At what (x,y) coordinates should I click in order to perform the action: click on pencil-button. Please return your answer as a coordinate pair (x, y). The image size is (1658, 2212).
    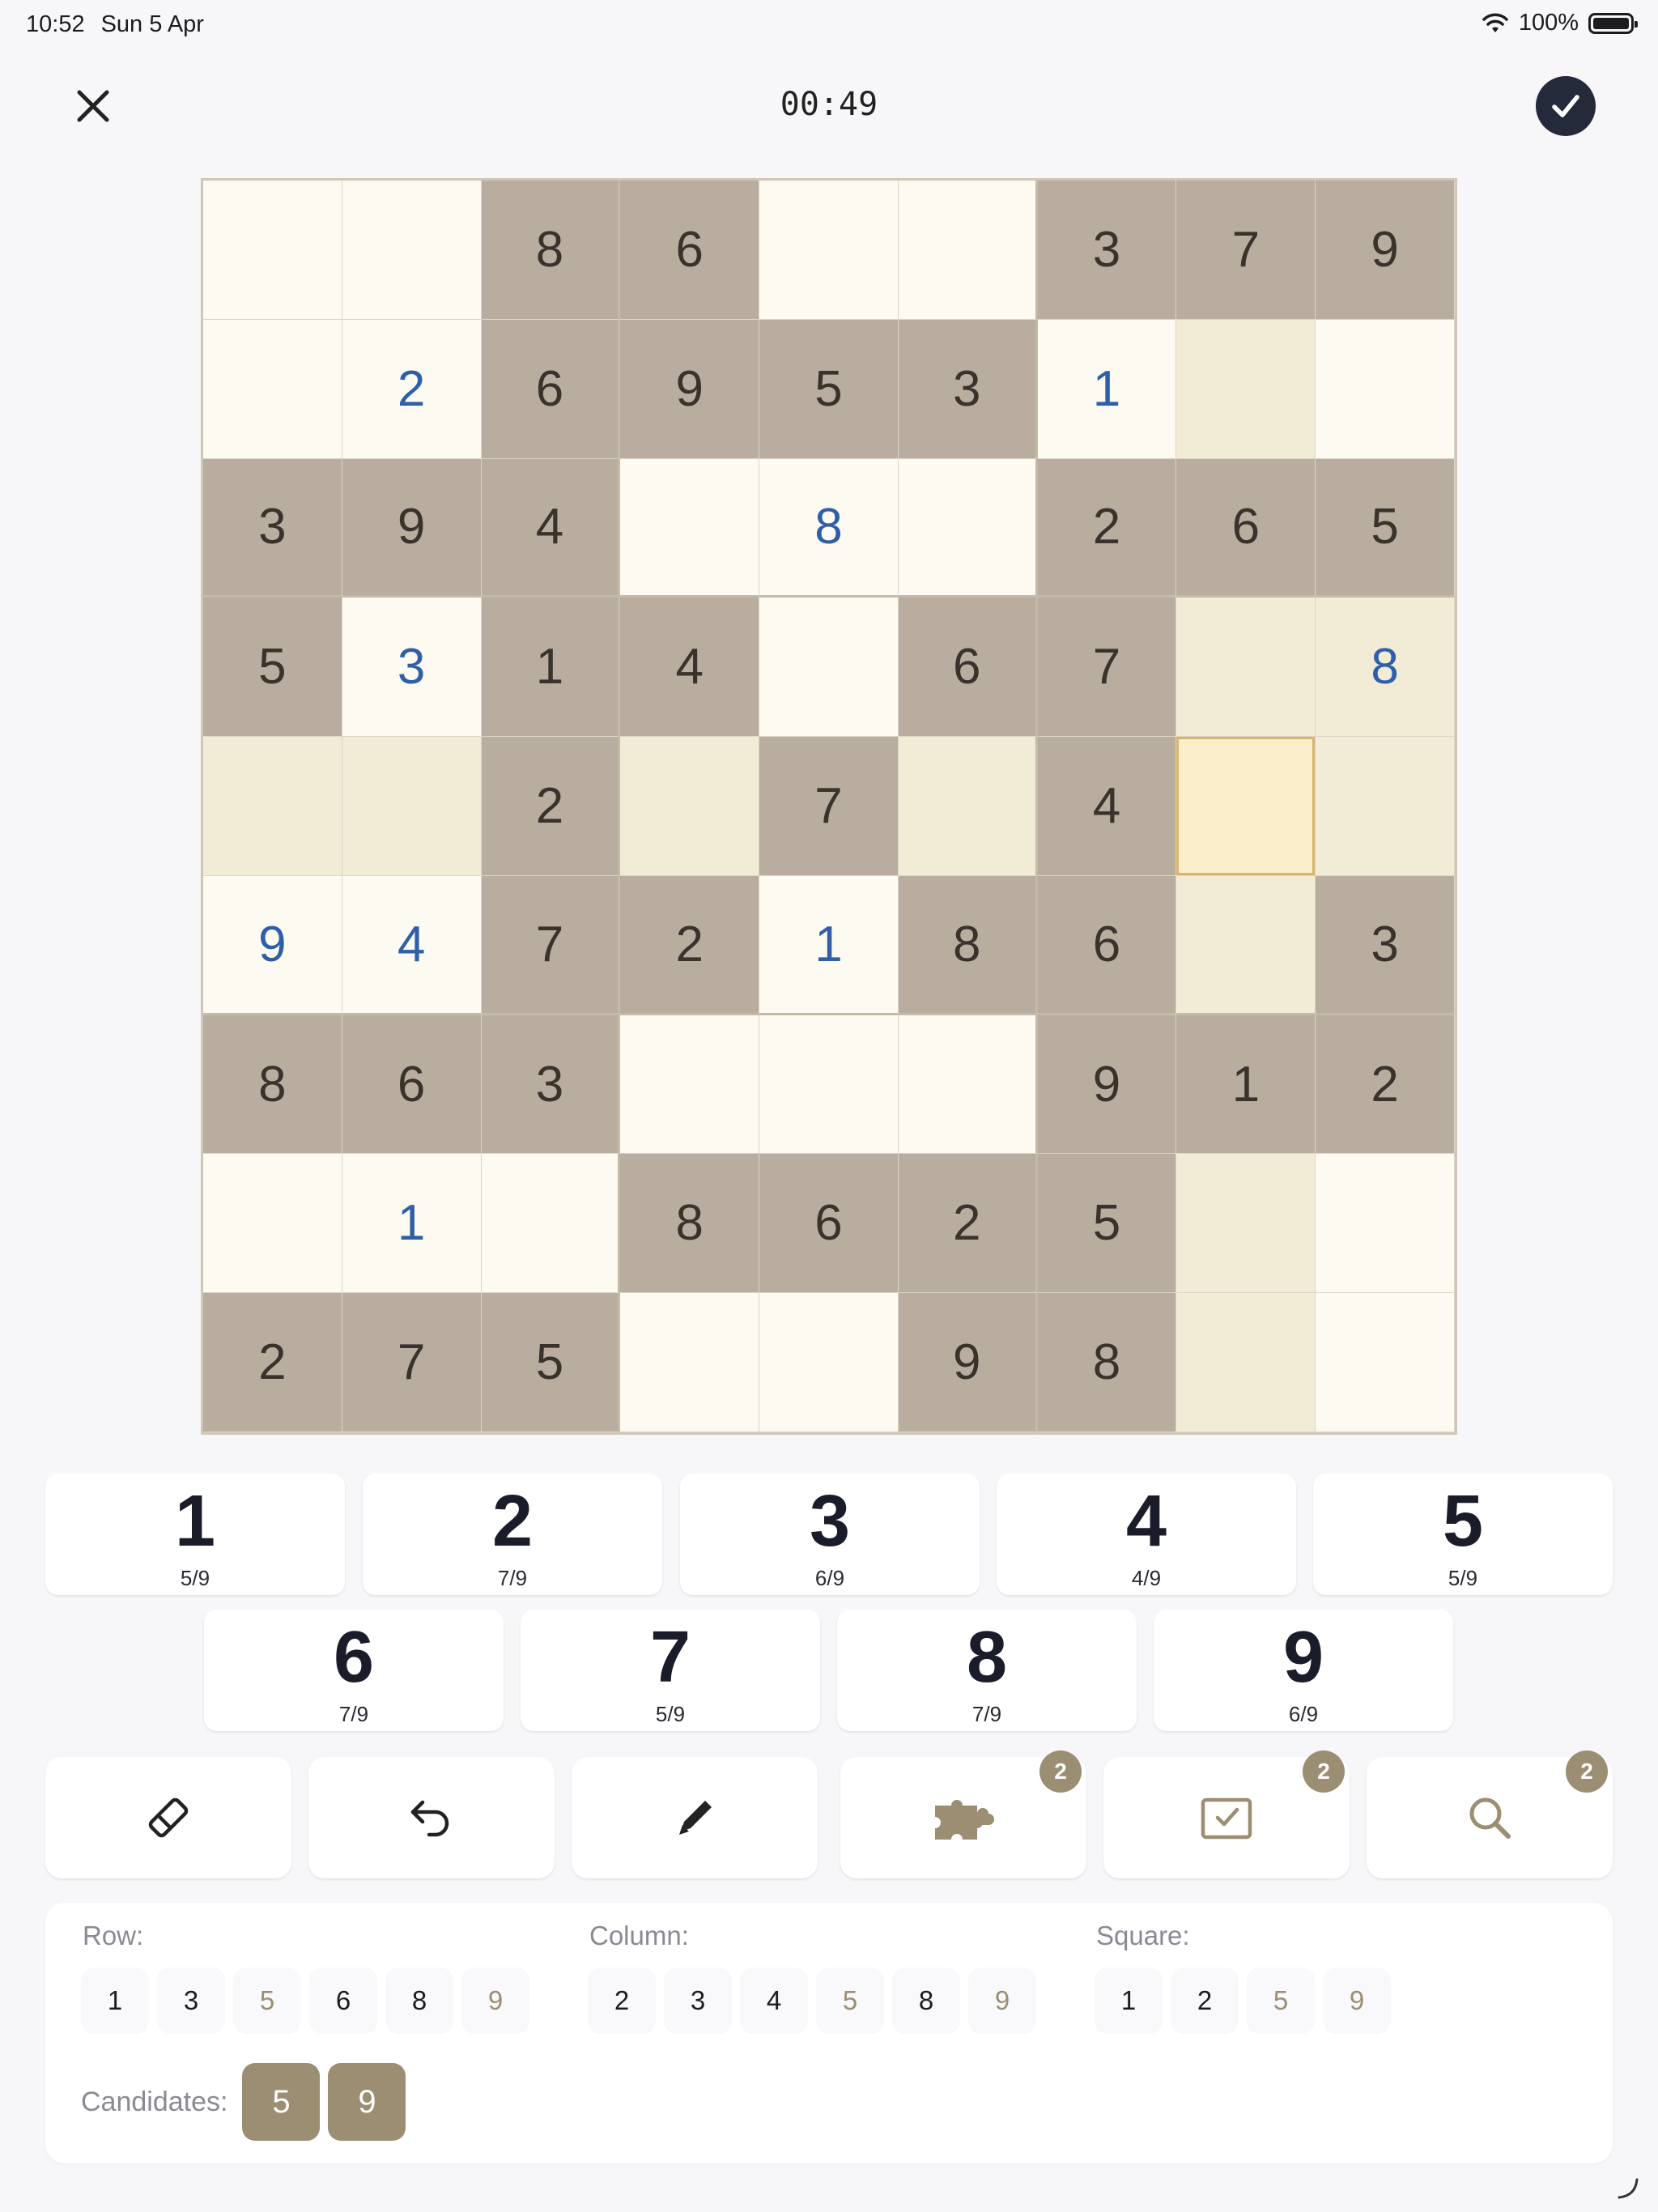
    Looking at the image, I should click on (695, 1817).